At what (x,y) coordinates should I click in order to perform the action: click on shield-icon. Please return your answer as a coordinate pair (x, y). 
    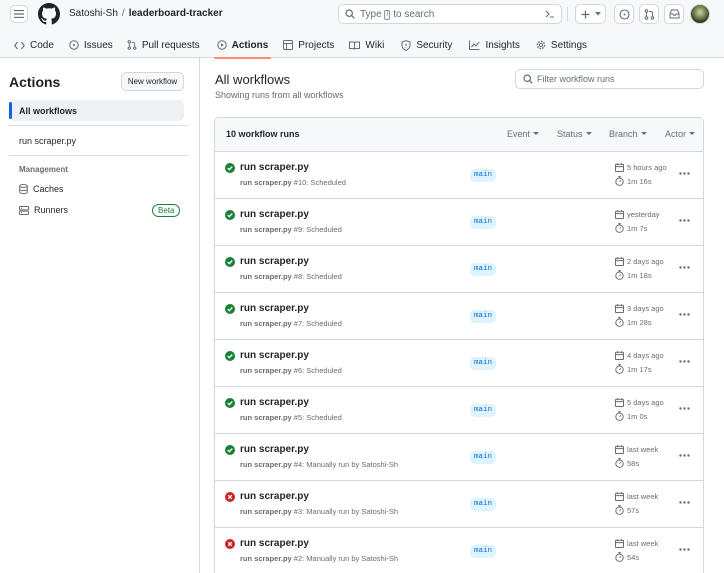
    Looking at the image, I should click on (406, 45).